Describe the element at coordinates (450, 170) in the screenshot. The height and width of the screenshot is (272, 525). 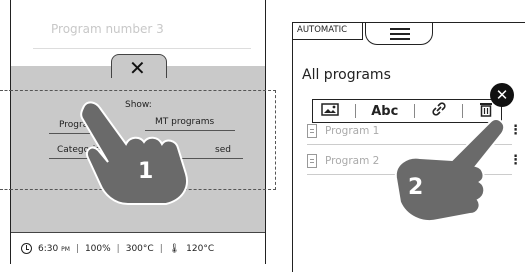
I see `pointing-hand-icon: 2` at that location.